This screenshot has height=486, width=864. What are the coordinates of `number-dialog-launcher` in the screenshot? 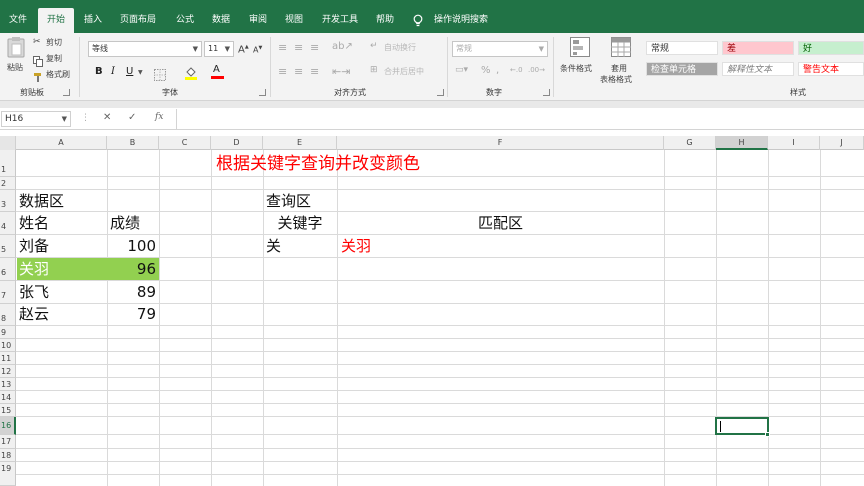 It's located at (546, 92).